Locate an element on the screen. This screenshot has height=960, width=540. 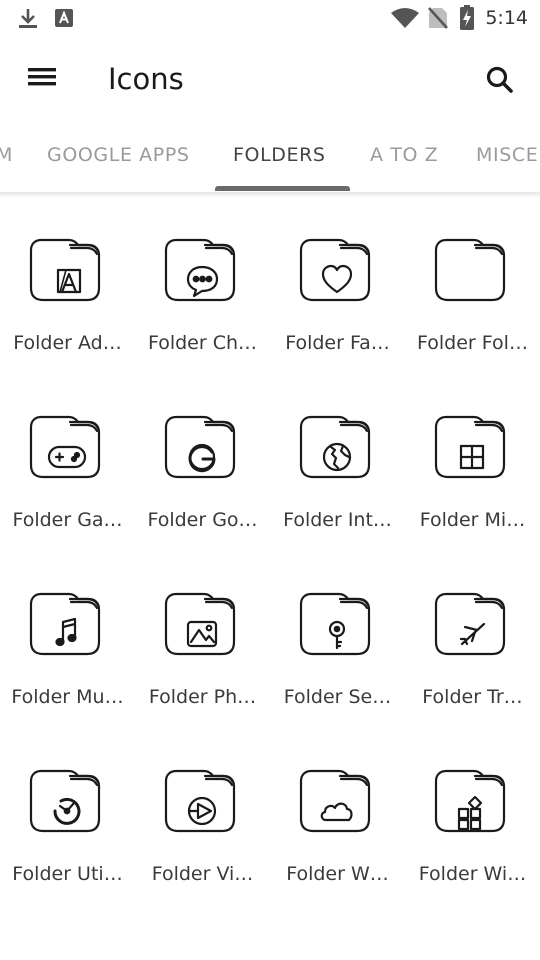
folder-globe-icon is located at coordinates (335, 447).